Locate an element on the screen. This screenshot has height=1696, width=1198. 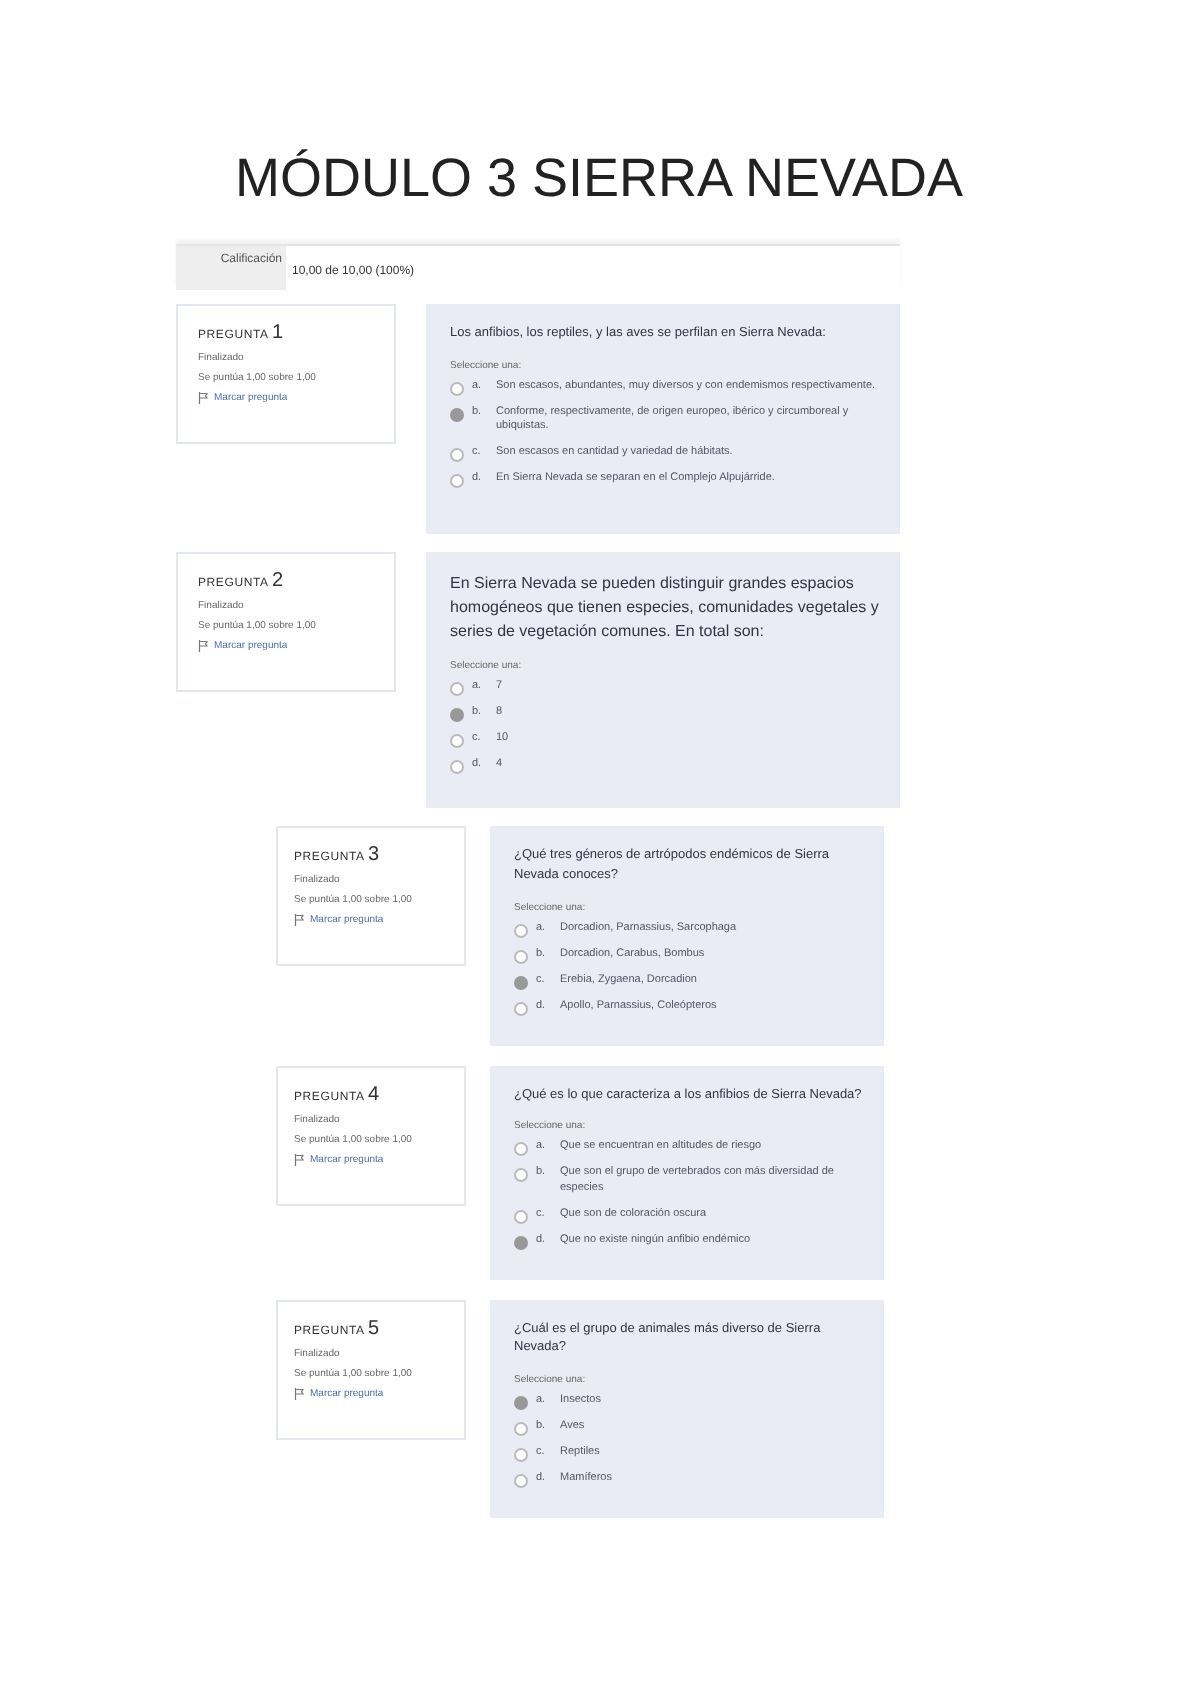
page-title: MÓDULO 3 SIERRA NEVADA is located at coordinates (599, 179).